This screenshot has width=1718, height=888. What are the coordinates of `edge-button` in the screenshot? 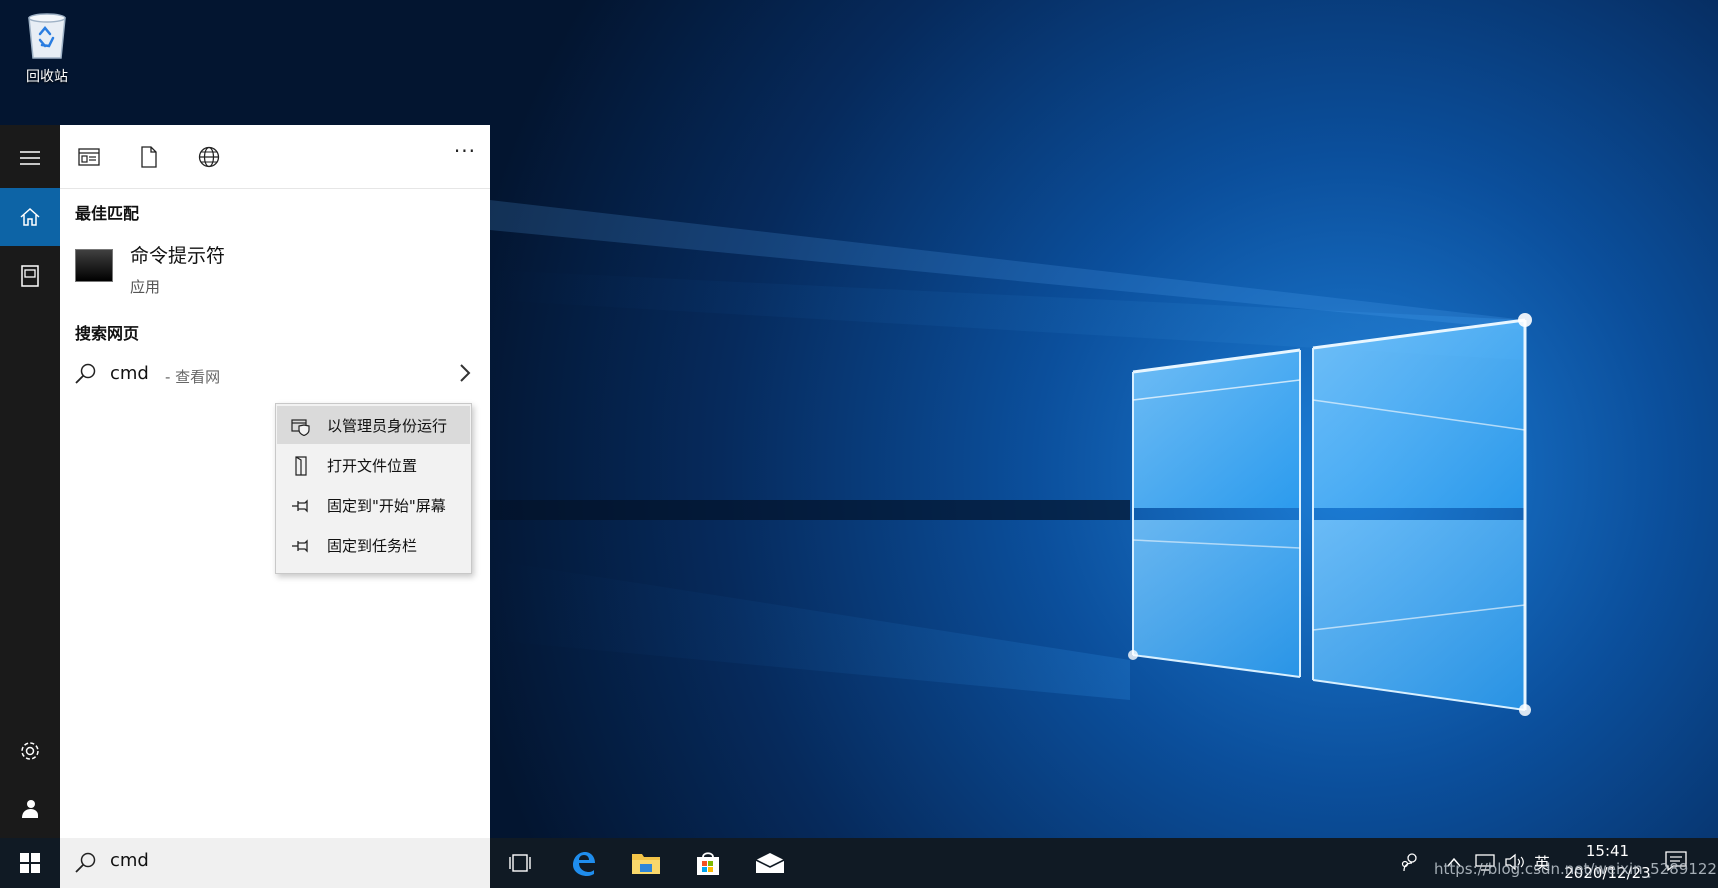 It's located at (583, 863).